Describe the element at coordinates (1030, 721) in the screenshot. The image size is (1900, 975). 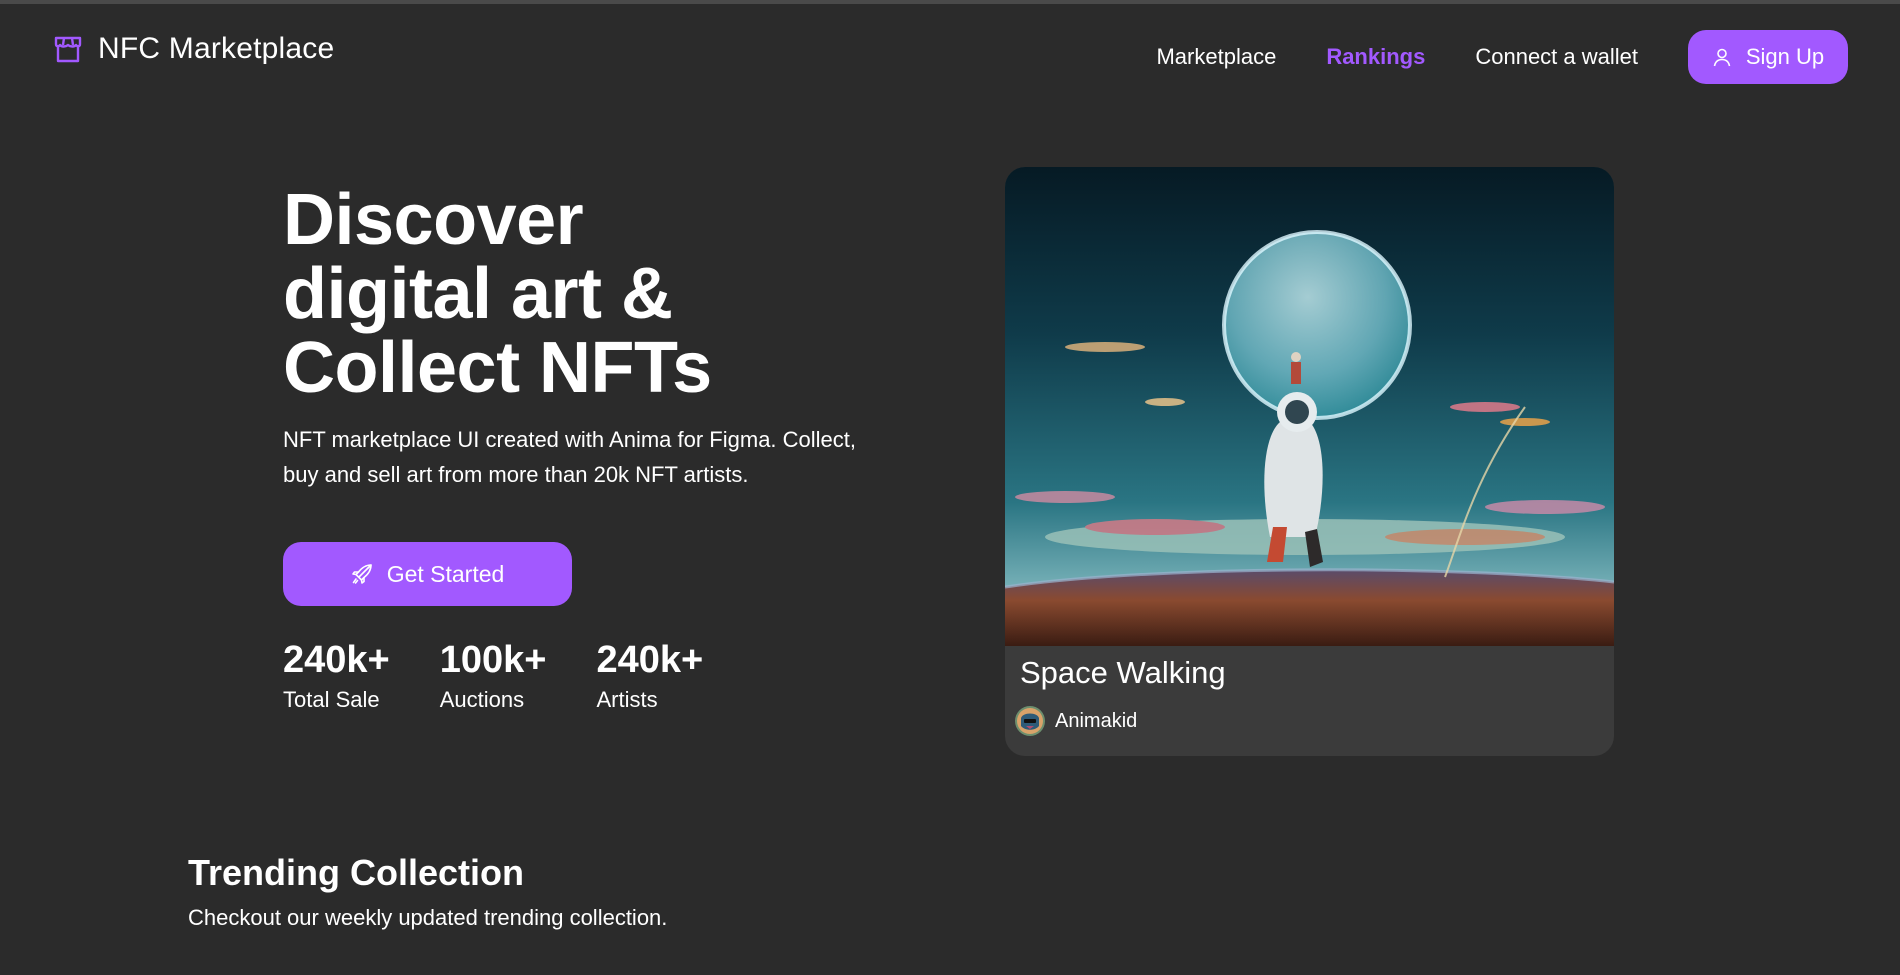
I see `artist-avatar` at that location.